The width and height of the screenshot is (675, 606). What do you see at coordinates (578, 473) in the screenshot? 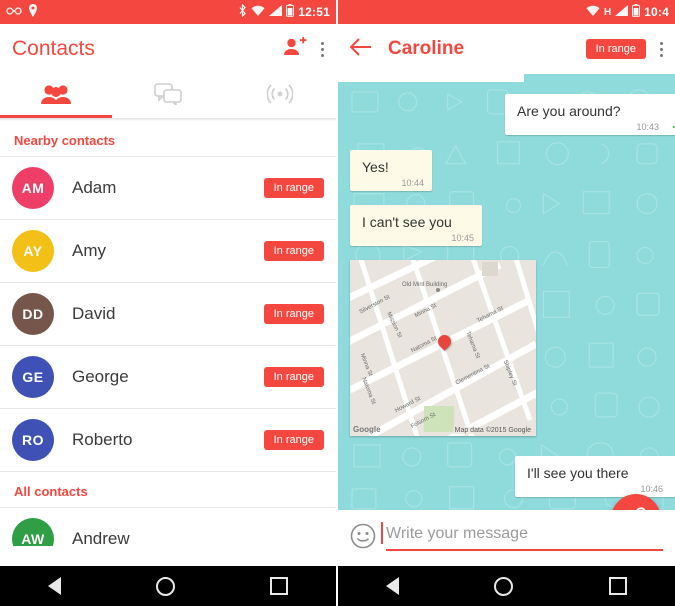
I see `message-text: I'll see you there` at bounding box center [578, 473].